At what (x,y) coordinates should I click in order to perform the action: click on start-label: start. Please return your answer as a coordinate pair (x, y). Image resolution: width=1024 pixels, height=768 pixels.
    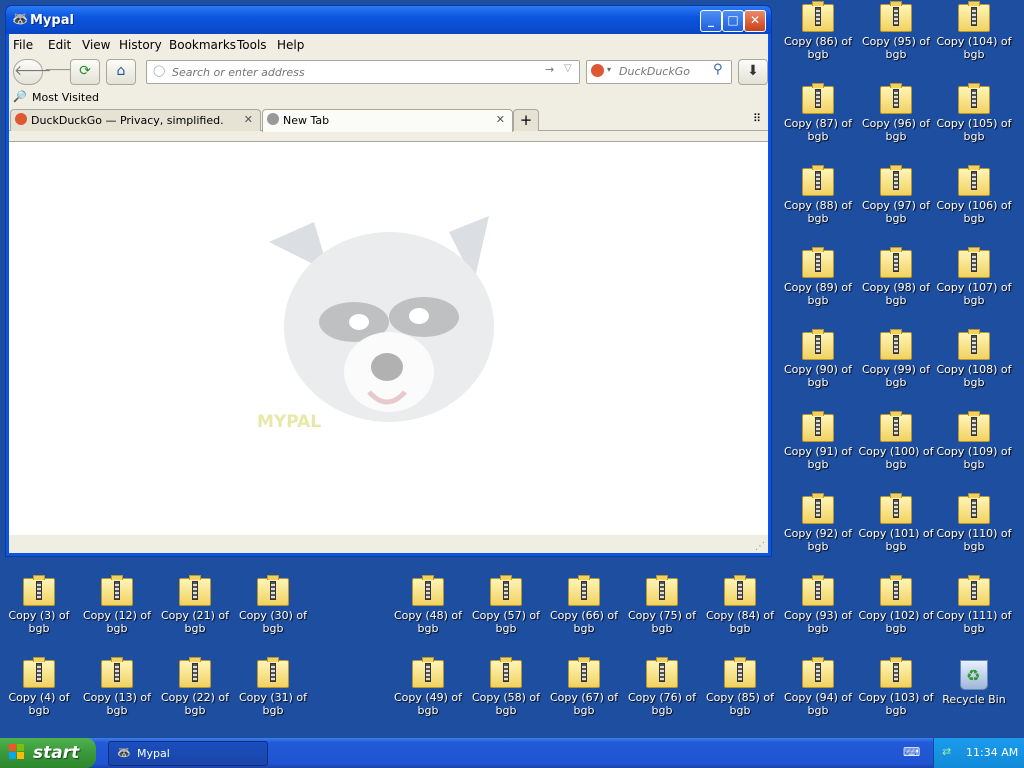
    Looking at the image, I should click on (56, 753).